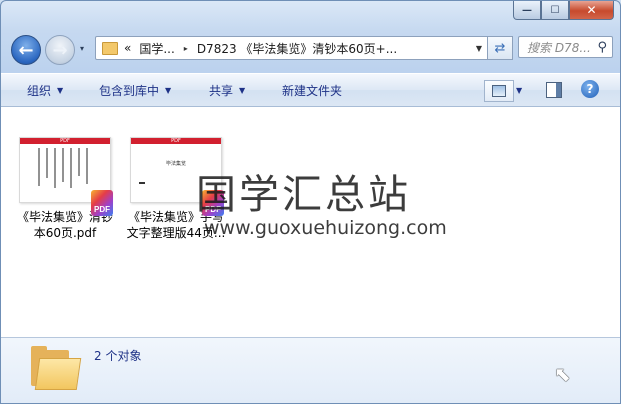 This screenshot has width=621, height=404. I want to click on share-menu: 共享 ▼, so click(227, 90).